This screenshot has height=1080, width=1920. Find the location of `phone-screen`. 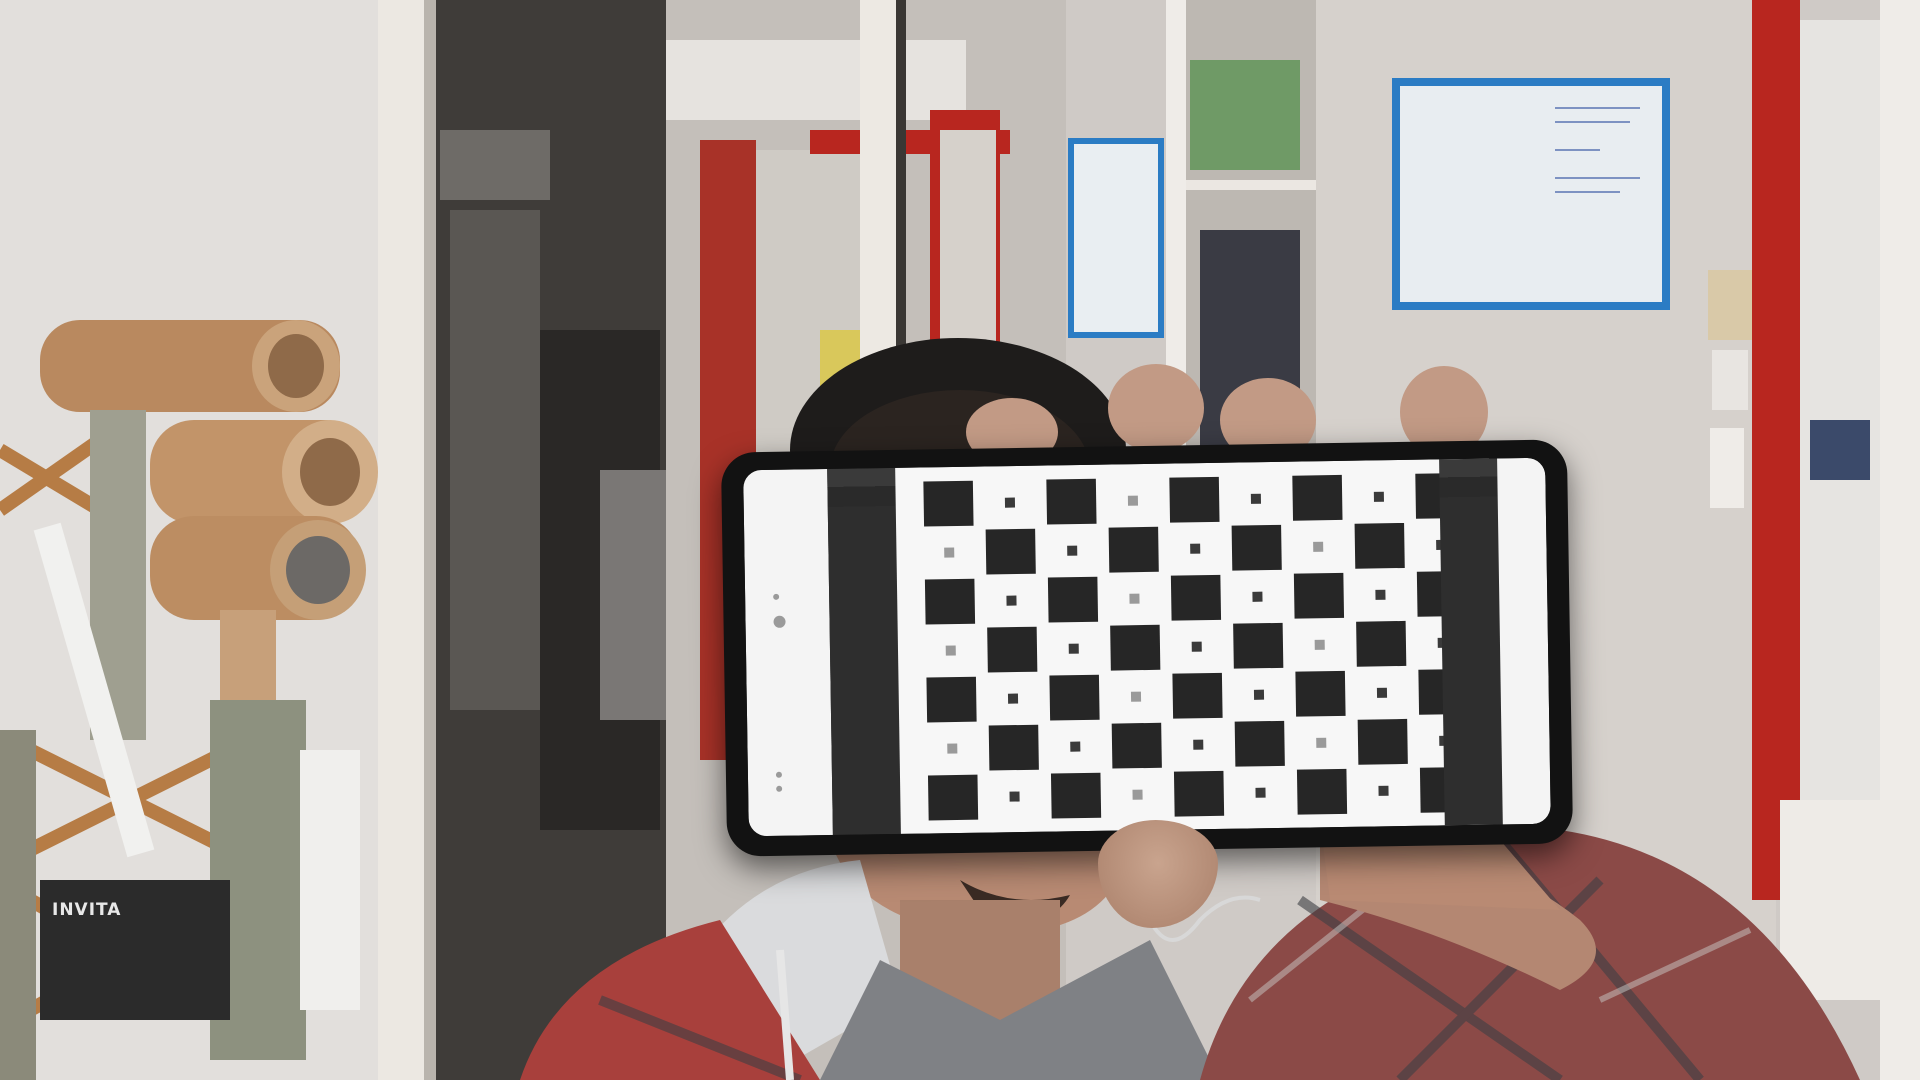

phone-screen is located at coordinates (1147, 647).